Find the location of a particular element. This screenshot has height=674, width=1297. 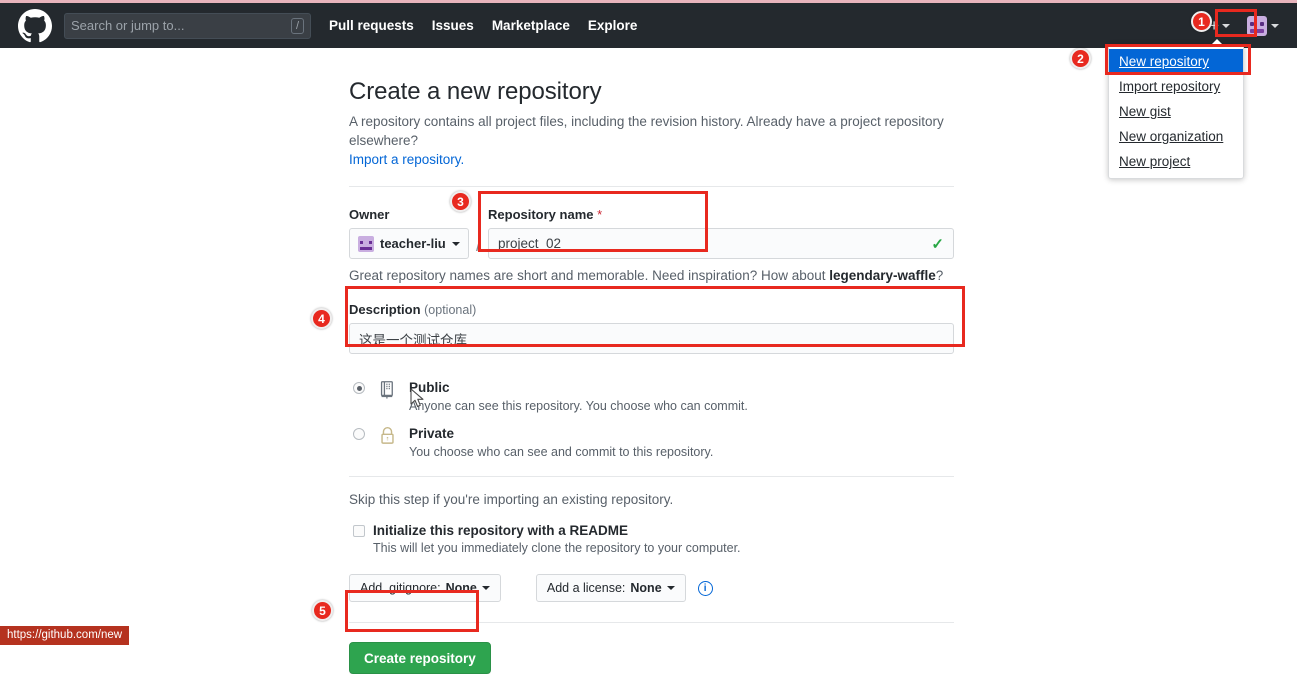

page-title: Create a new repository is located at coordinates (475, 91).